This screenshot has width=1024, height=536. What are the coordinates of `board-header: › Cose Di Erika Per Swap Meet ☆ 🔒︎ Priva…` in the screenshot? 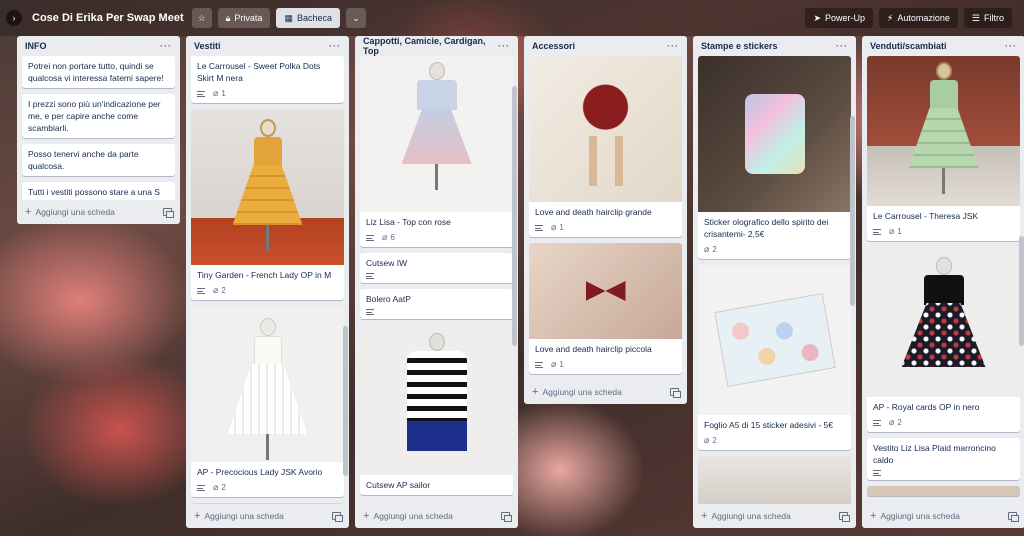 It's located at (512, 18).